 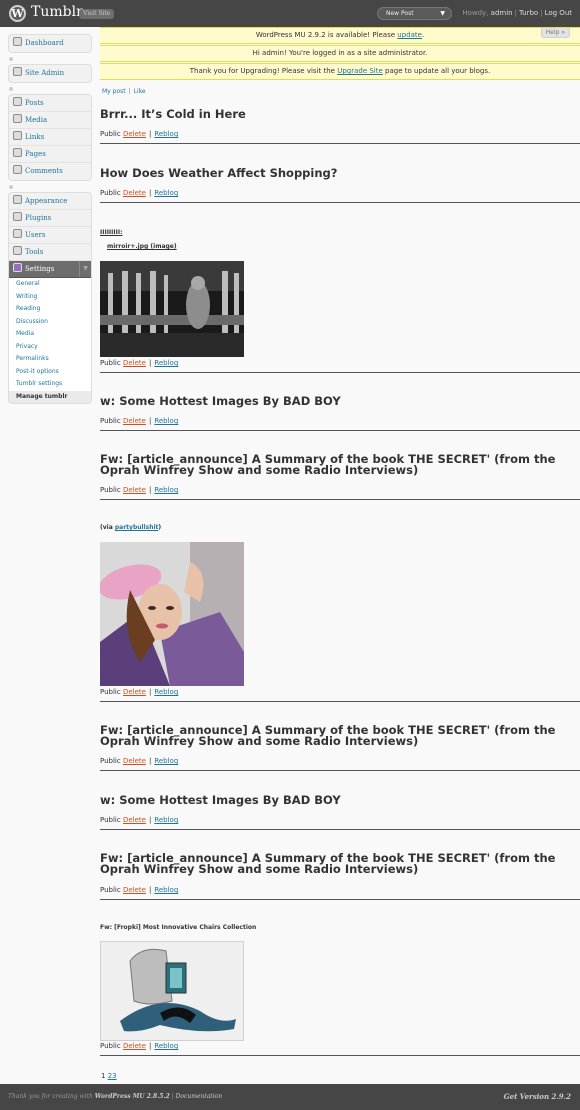 What do you see at coordinates (17, 41) in the screenshot?
I see `home-icon` at bounding box center [17, 41].